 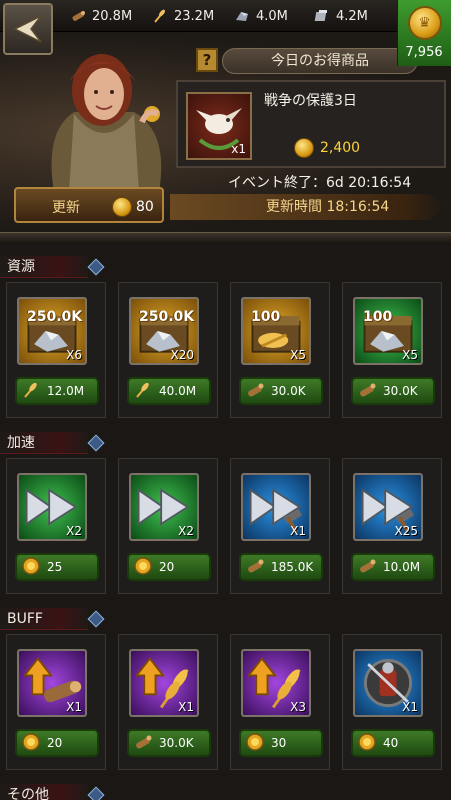 I want to click on shop-item-card: X2 25, so click(x=56, y=526).